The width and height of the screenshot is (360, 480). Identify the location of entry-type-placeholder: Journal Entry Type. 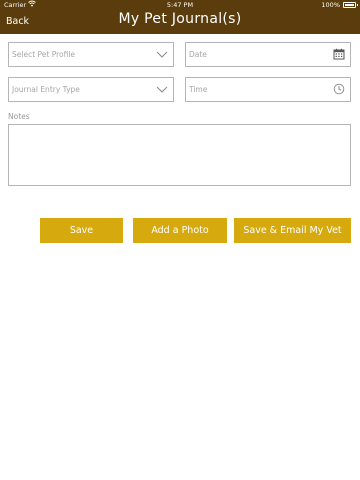
(46, 89).